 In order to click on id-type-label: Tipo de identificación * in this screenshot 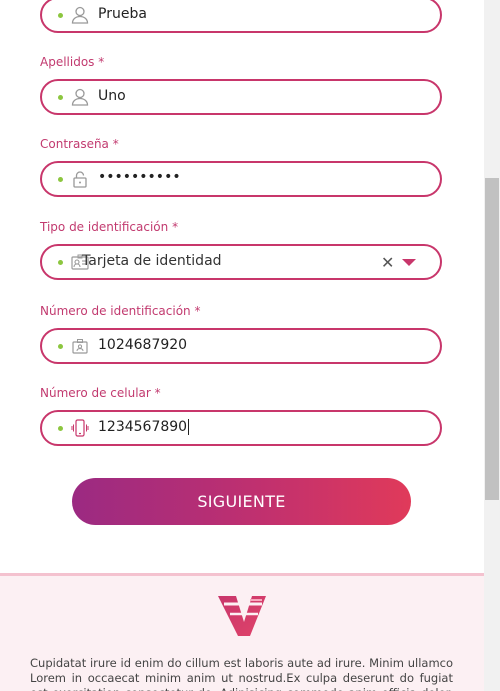, I will do `click(109, 227)`.